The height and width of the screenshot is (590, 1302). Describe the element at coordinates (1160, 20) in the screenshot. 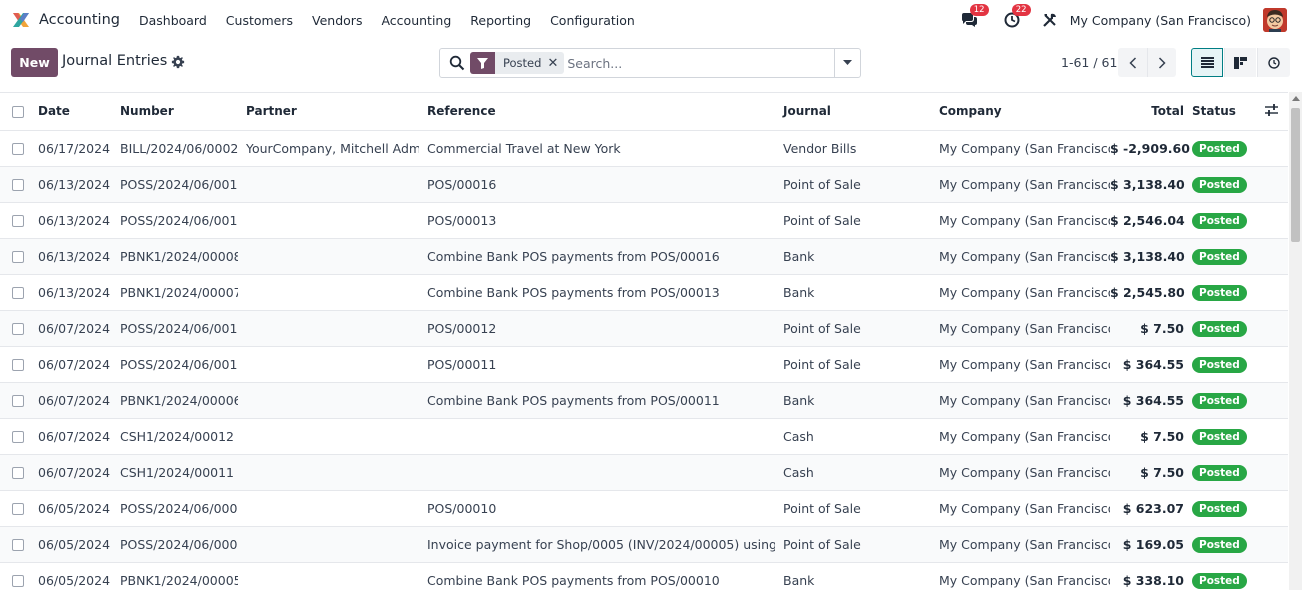

I see `company-switcher: My Company (San Francisco)` at that location.